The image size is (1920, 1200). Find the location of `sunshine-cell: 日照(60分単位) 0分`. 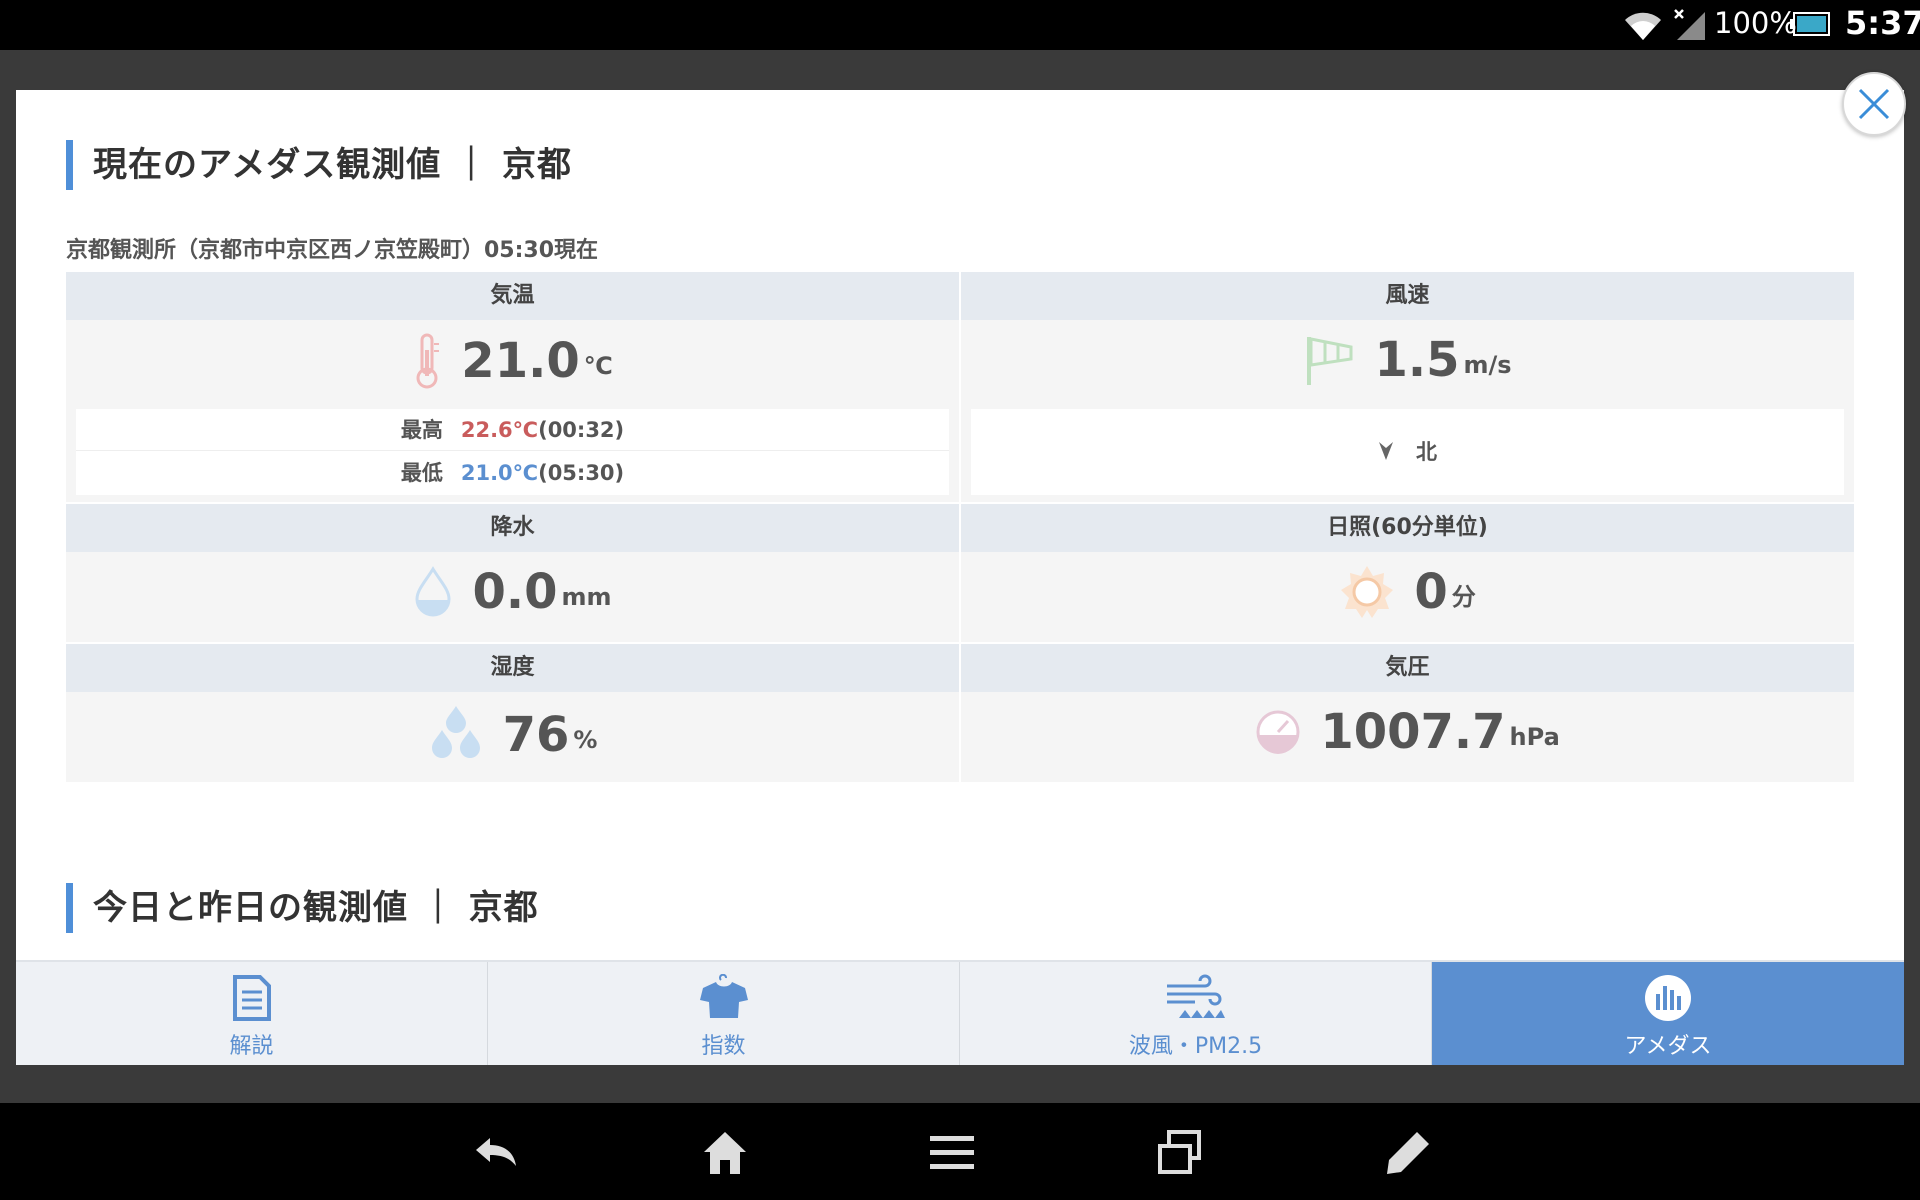

sunshine-cell: 日照(60分単位) 0分 is located at coordinates (1407, 573).